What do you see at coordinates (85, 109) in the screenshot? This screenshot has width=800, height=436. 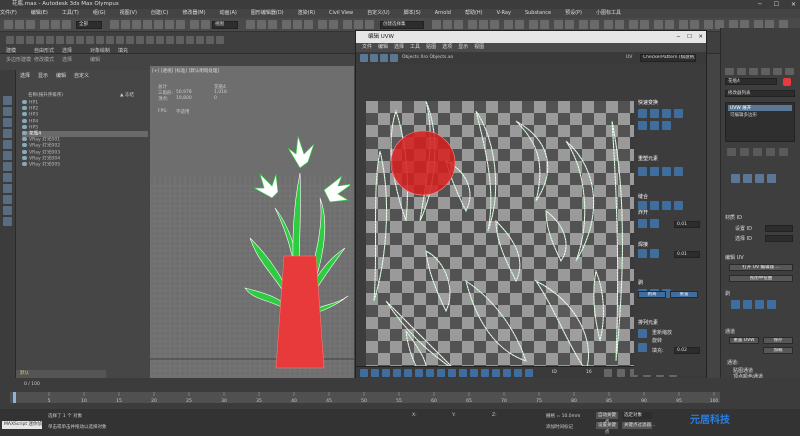 I see `explorer-row: HP2` at bounding box center [85, 109].